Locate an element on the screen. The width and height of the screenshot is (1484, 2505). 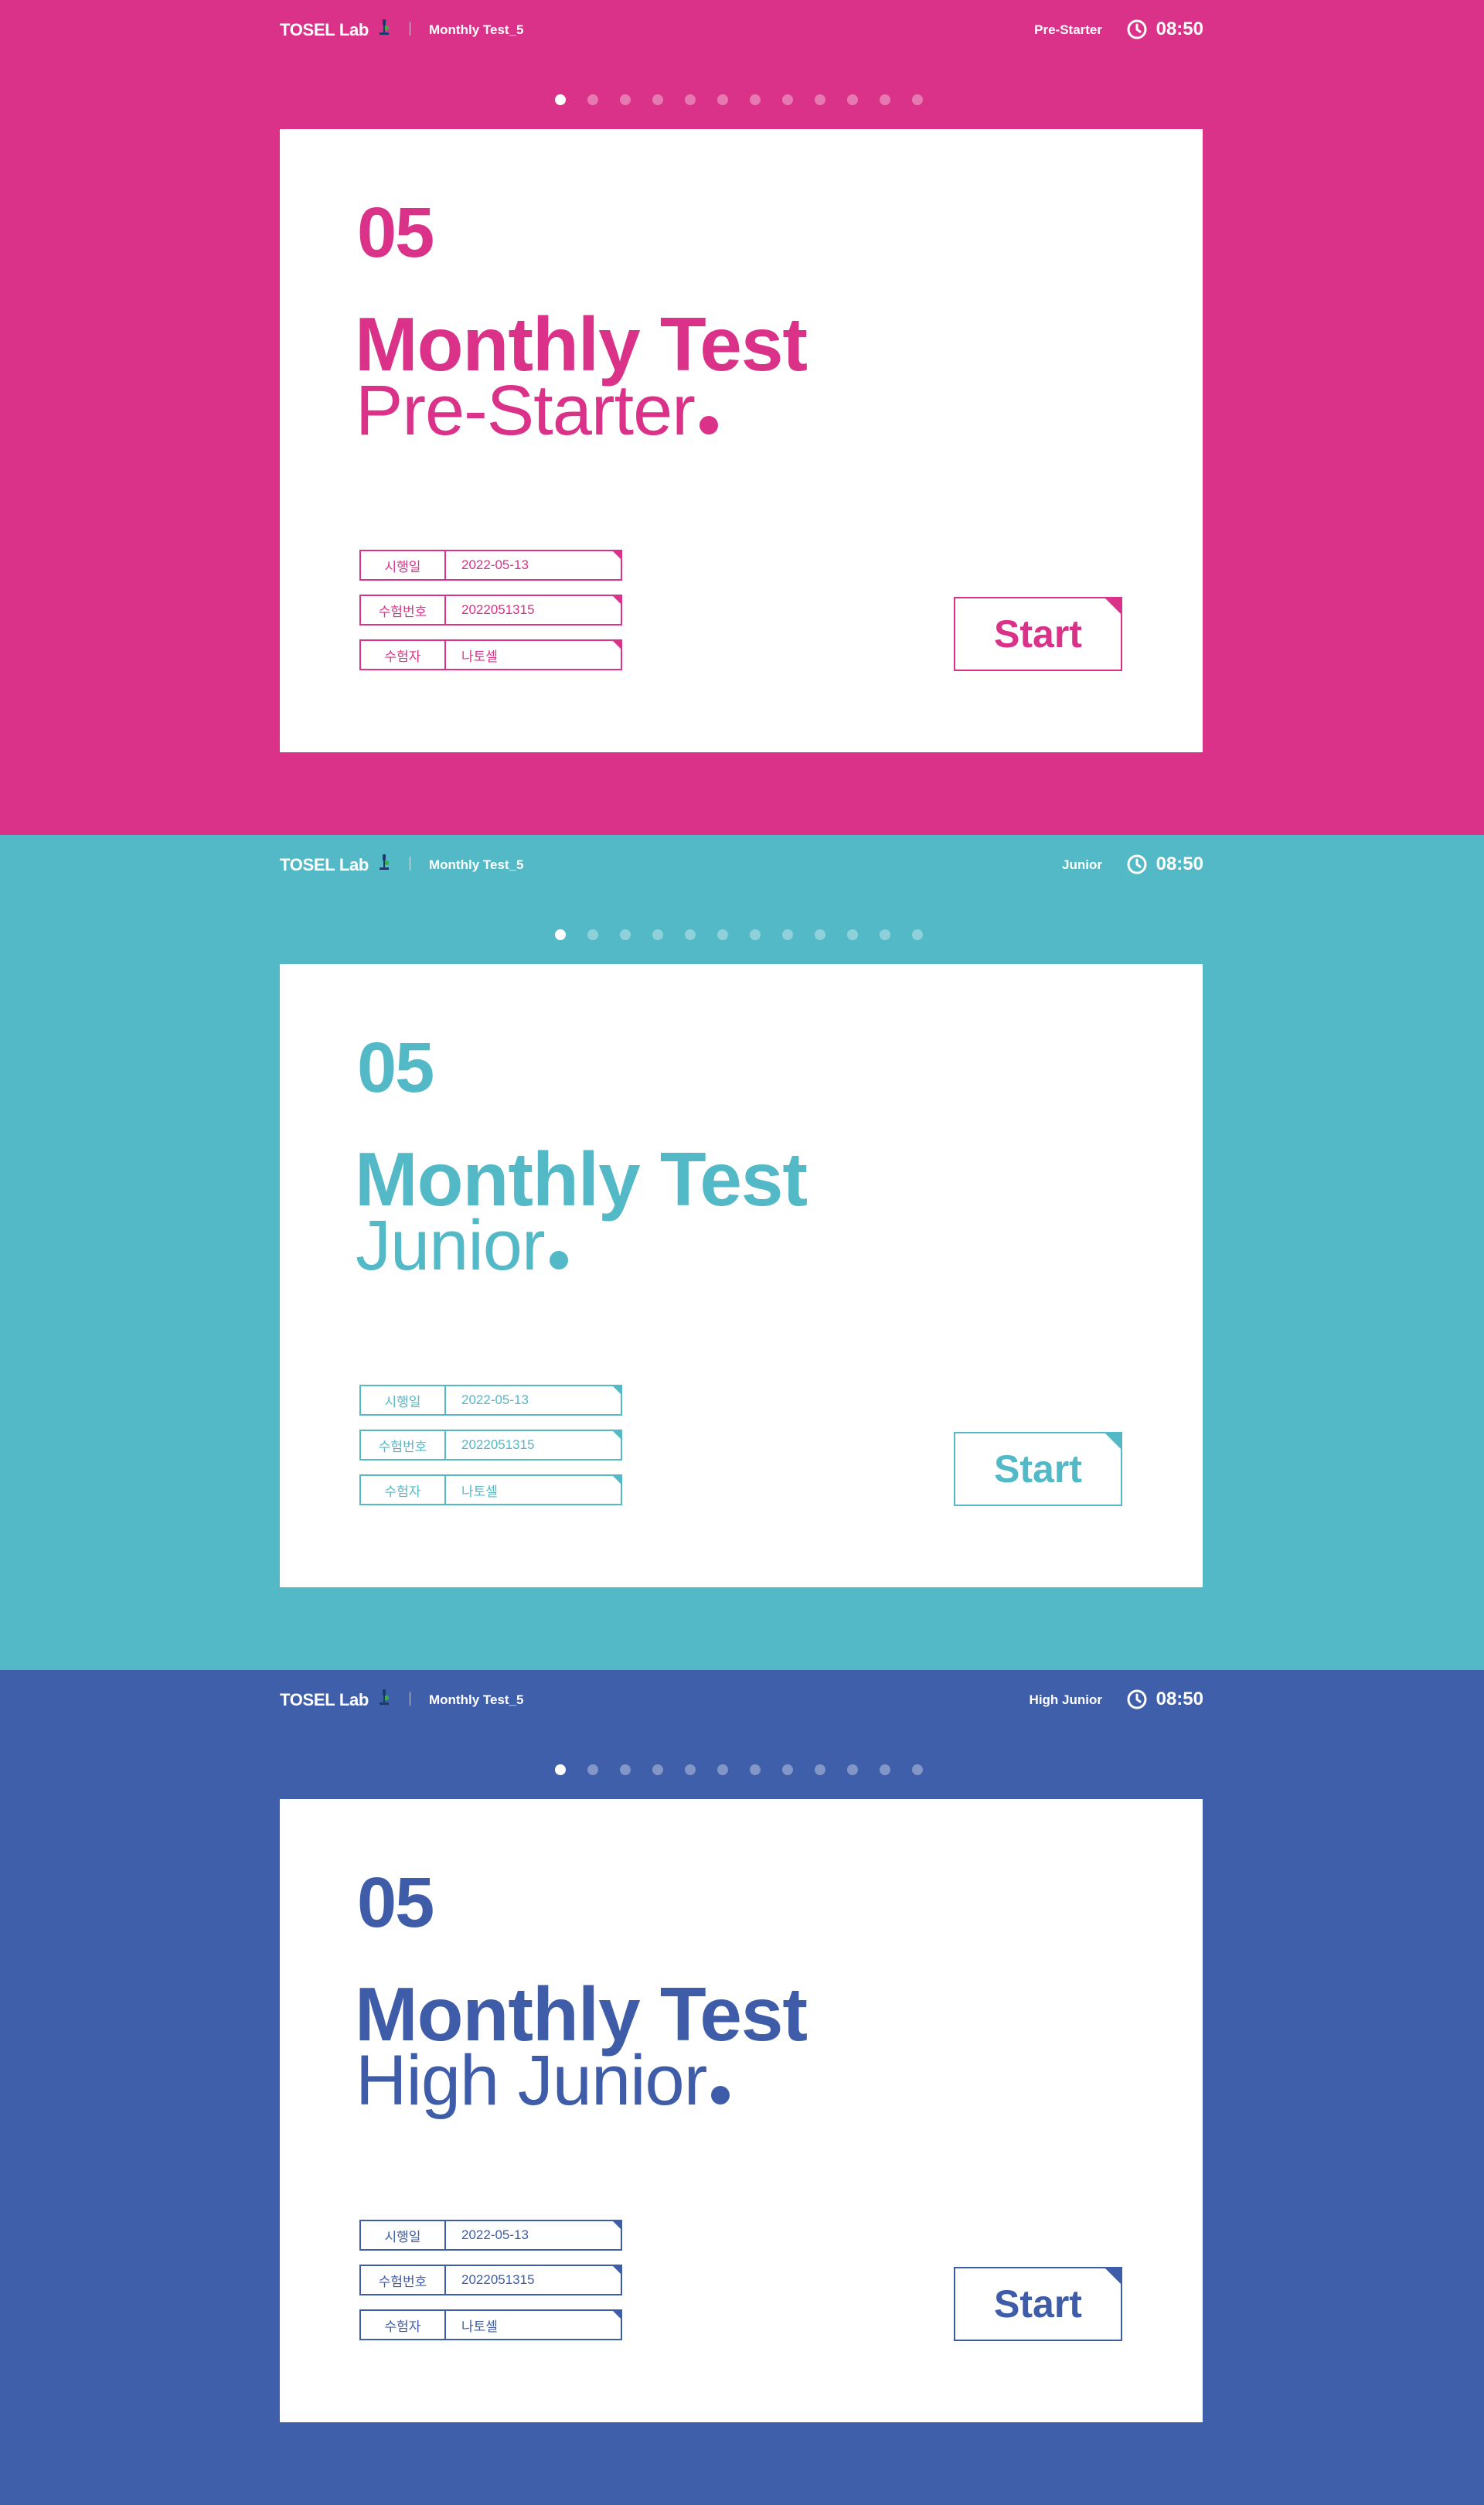
microscope-icon is located at coordinates (384, 862).